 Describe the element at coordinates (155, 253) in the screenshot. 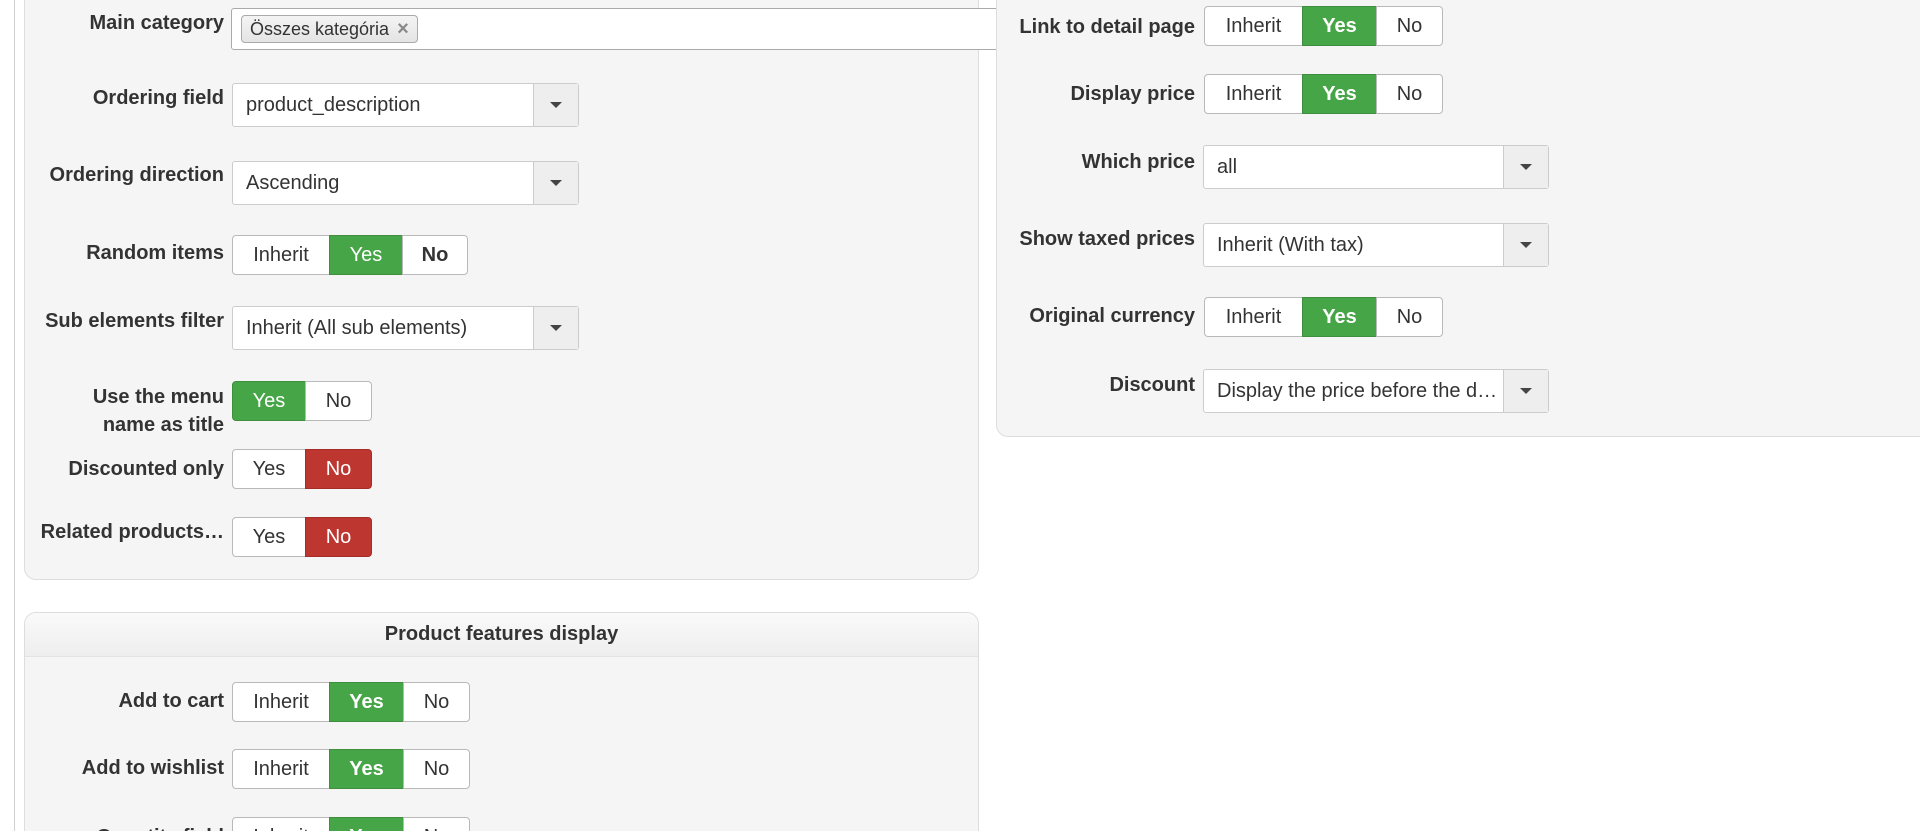

I see `random-items-label: Random items` at that location.